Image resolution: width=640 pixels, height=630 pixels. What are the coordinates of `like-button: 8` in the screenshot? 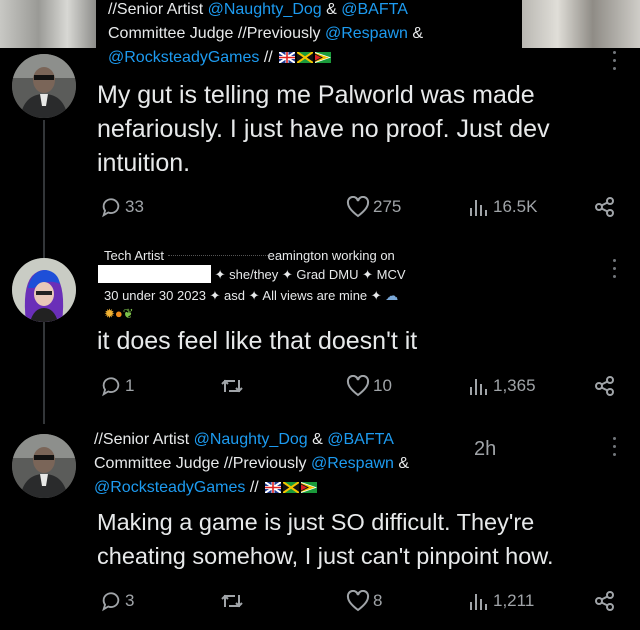 It's located at (364, 601).